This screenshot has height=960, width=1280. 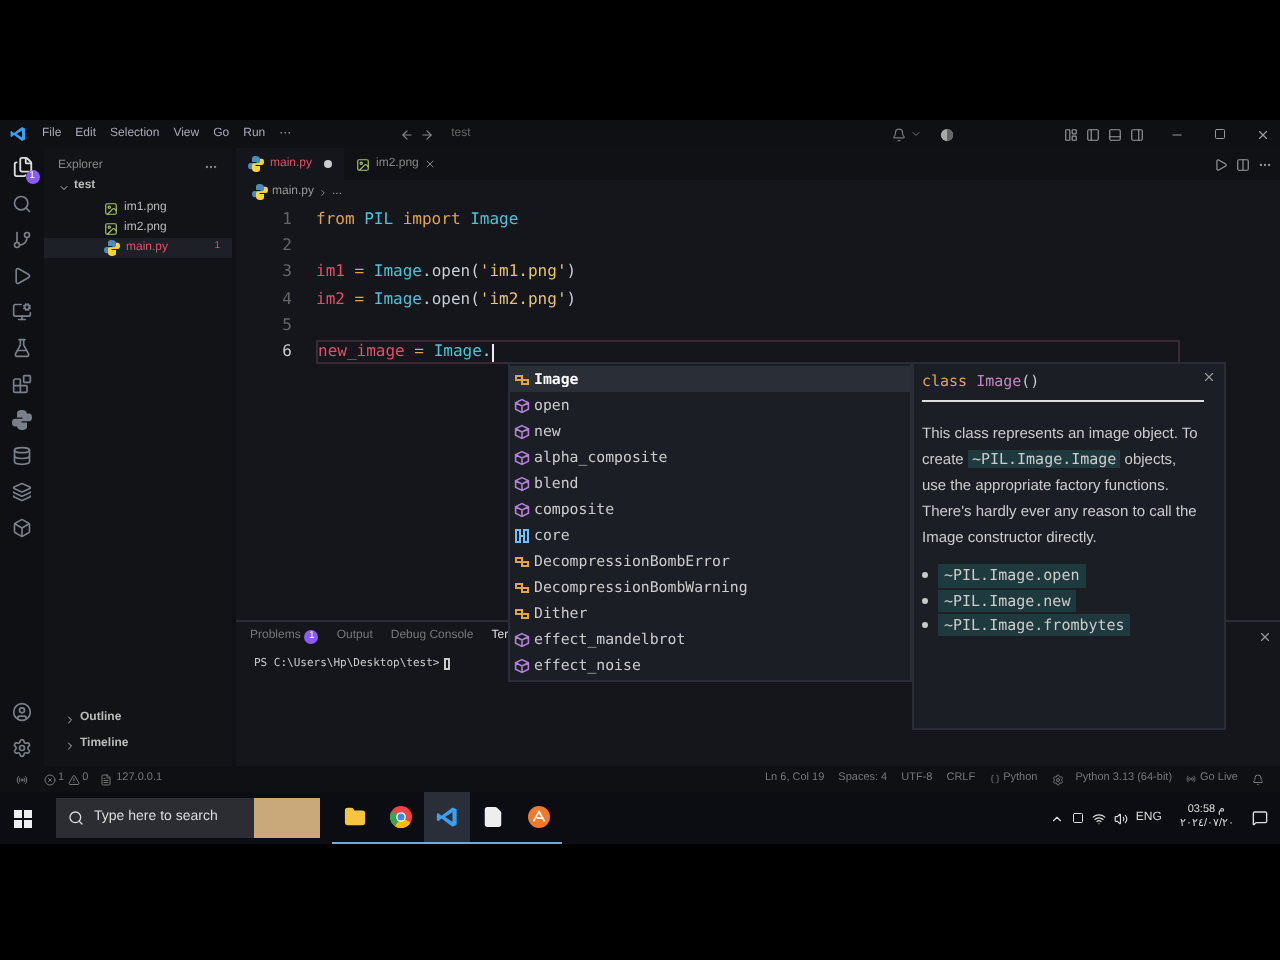 I want to click on text-cursor, so click(x=492, y=352).